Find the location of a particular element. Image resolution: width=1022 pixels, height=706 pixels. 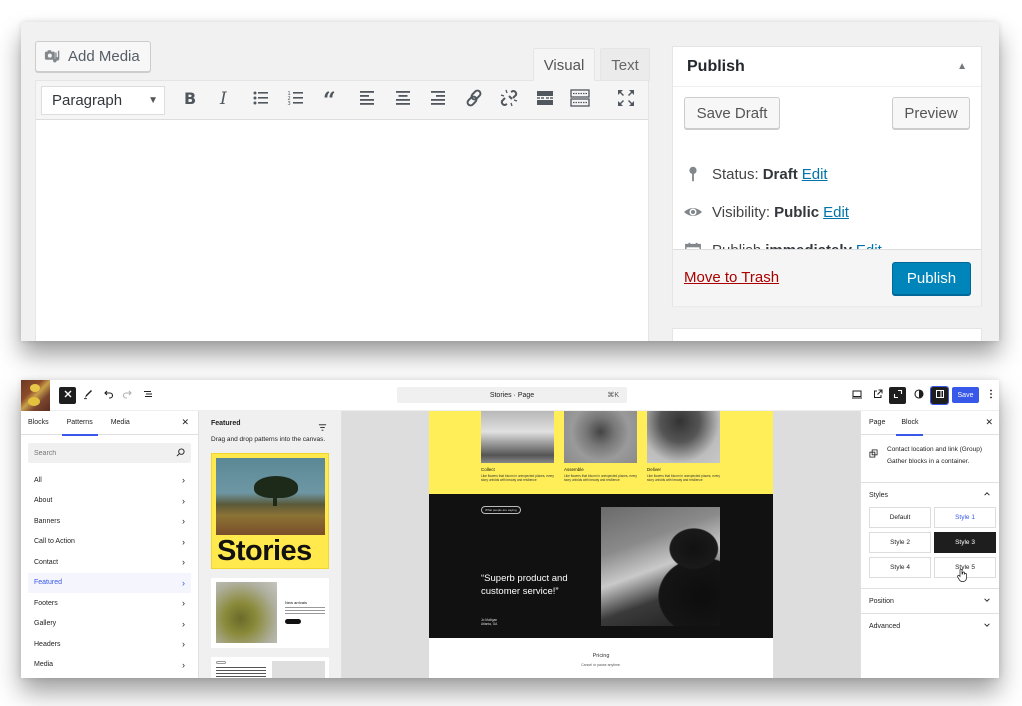

style-1-button: Style 1 is located at coordinates (965, 517).